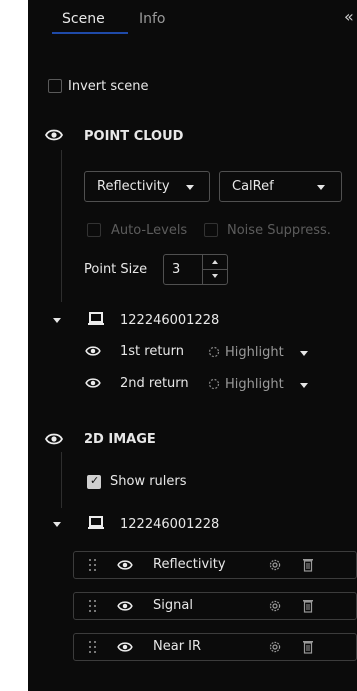 Image resolution: width=357 pixels, height=691 pixels. Describe the element at coordinates (152, 351) in the screenshot. I see `return-label: 1st return` at that location.